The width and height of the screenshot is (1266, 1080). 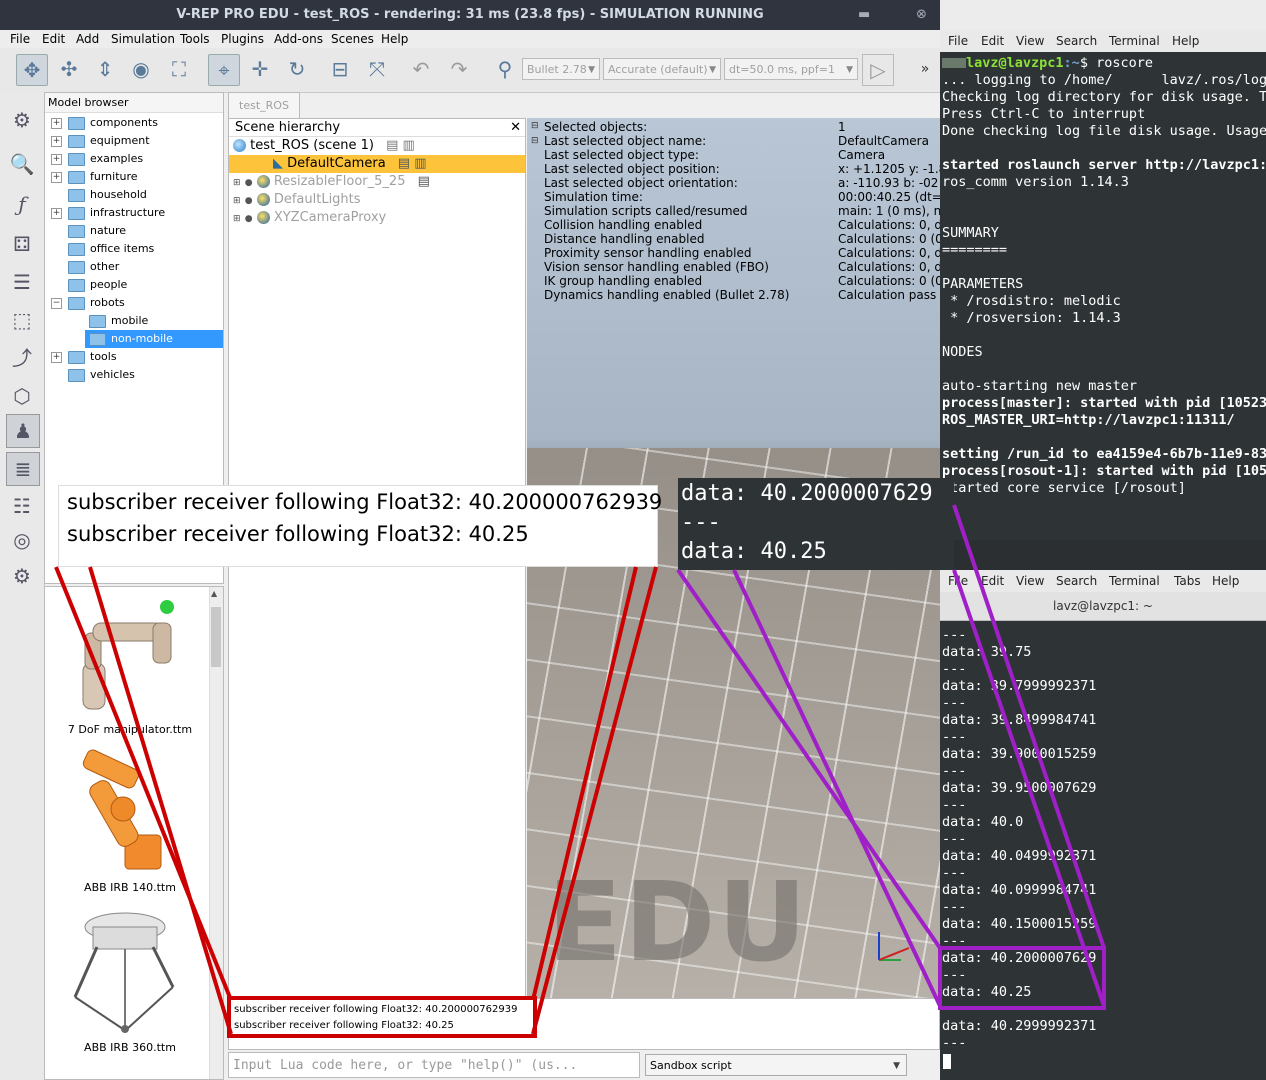 I want to click on tree-item-nature: nature, so click(x=97, y=231).